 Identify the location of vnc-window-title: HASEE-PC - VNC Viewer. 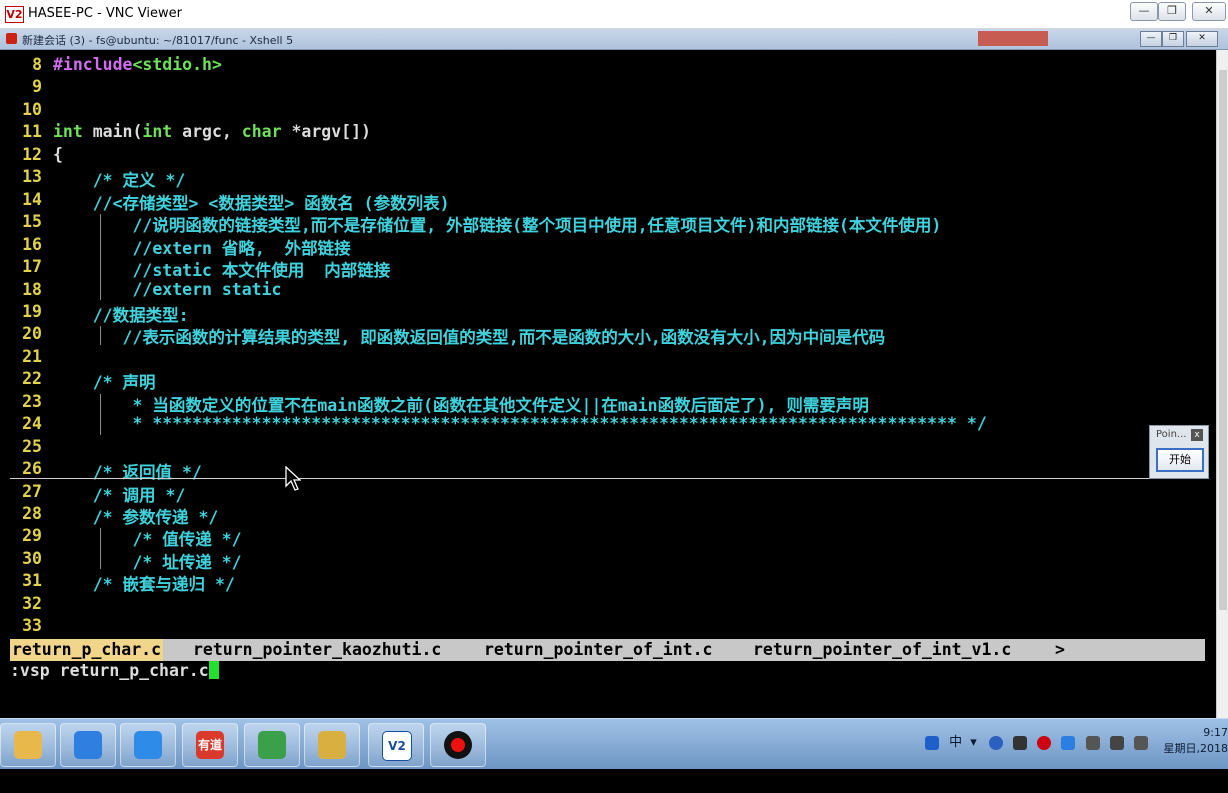
(105, 13).